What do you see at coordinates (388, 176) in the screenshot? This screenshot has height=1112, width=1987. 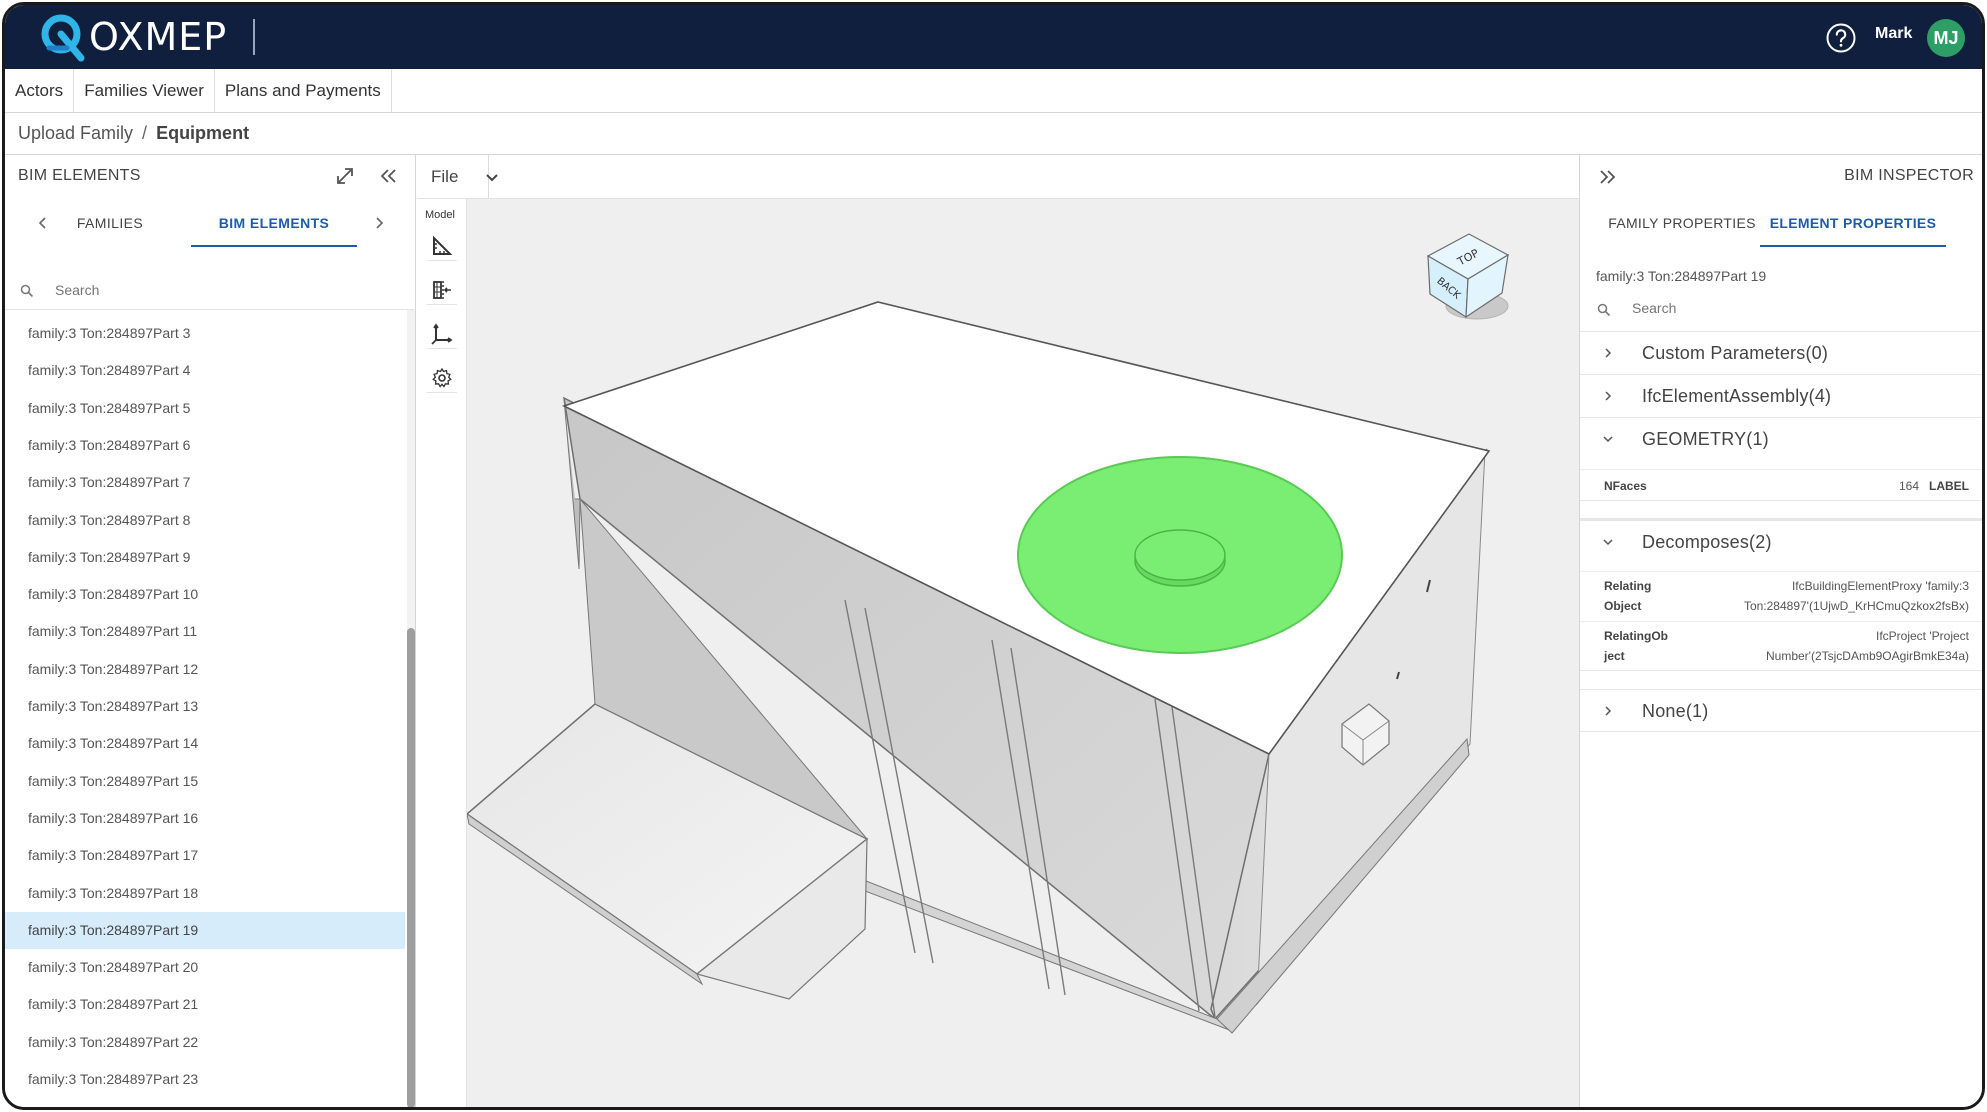 I see `collapse-left-icon` at bounding box center [388, 176].